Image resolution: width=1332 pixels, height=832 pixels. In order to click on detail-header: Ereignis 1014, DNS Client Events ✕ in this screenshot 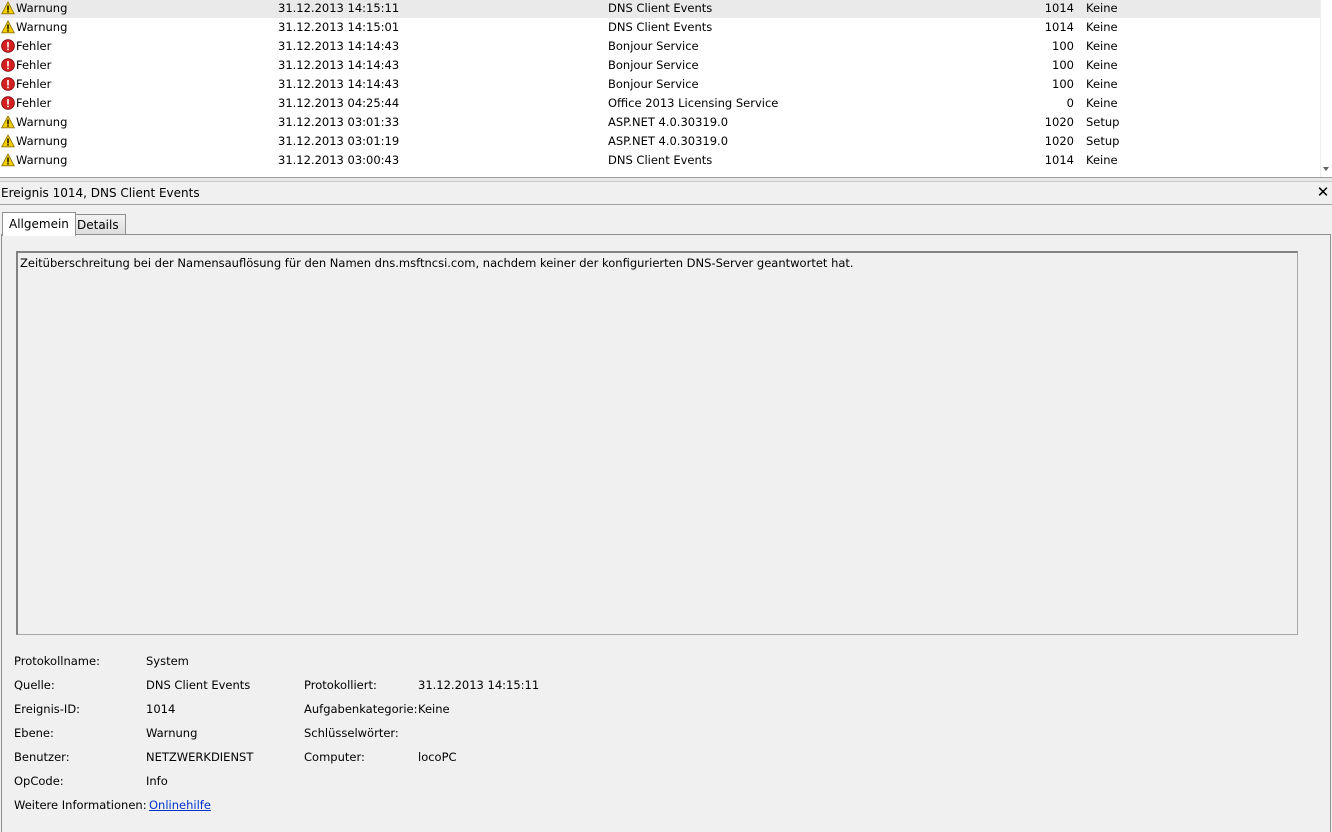, I will do `click(666, 193)`.